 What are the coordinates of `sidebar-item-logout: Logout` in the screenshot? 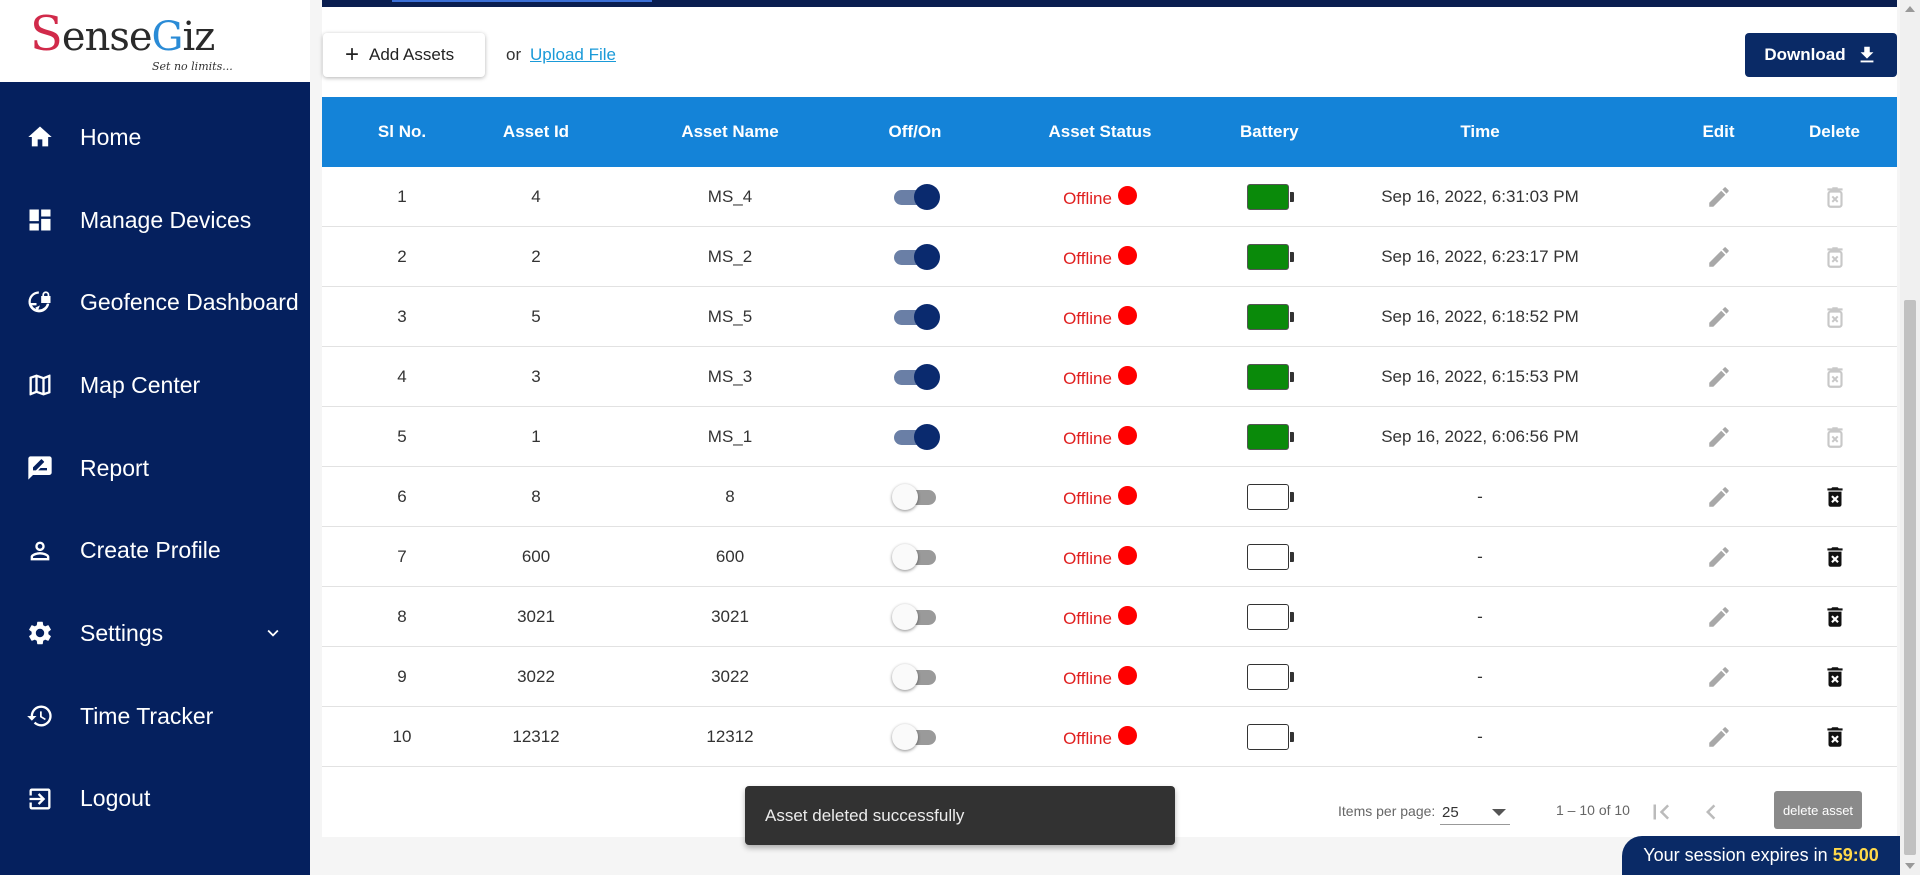 It's located at (155, 799).